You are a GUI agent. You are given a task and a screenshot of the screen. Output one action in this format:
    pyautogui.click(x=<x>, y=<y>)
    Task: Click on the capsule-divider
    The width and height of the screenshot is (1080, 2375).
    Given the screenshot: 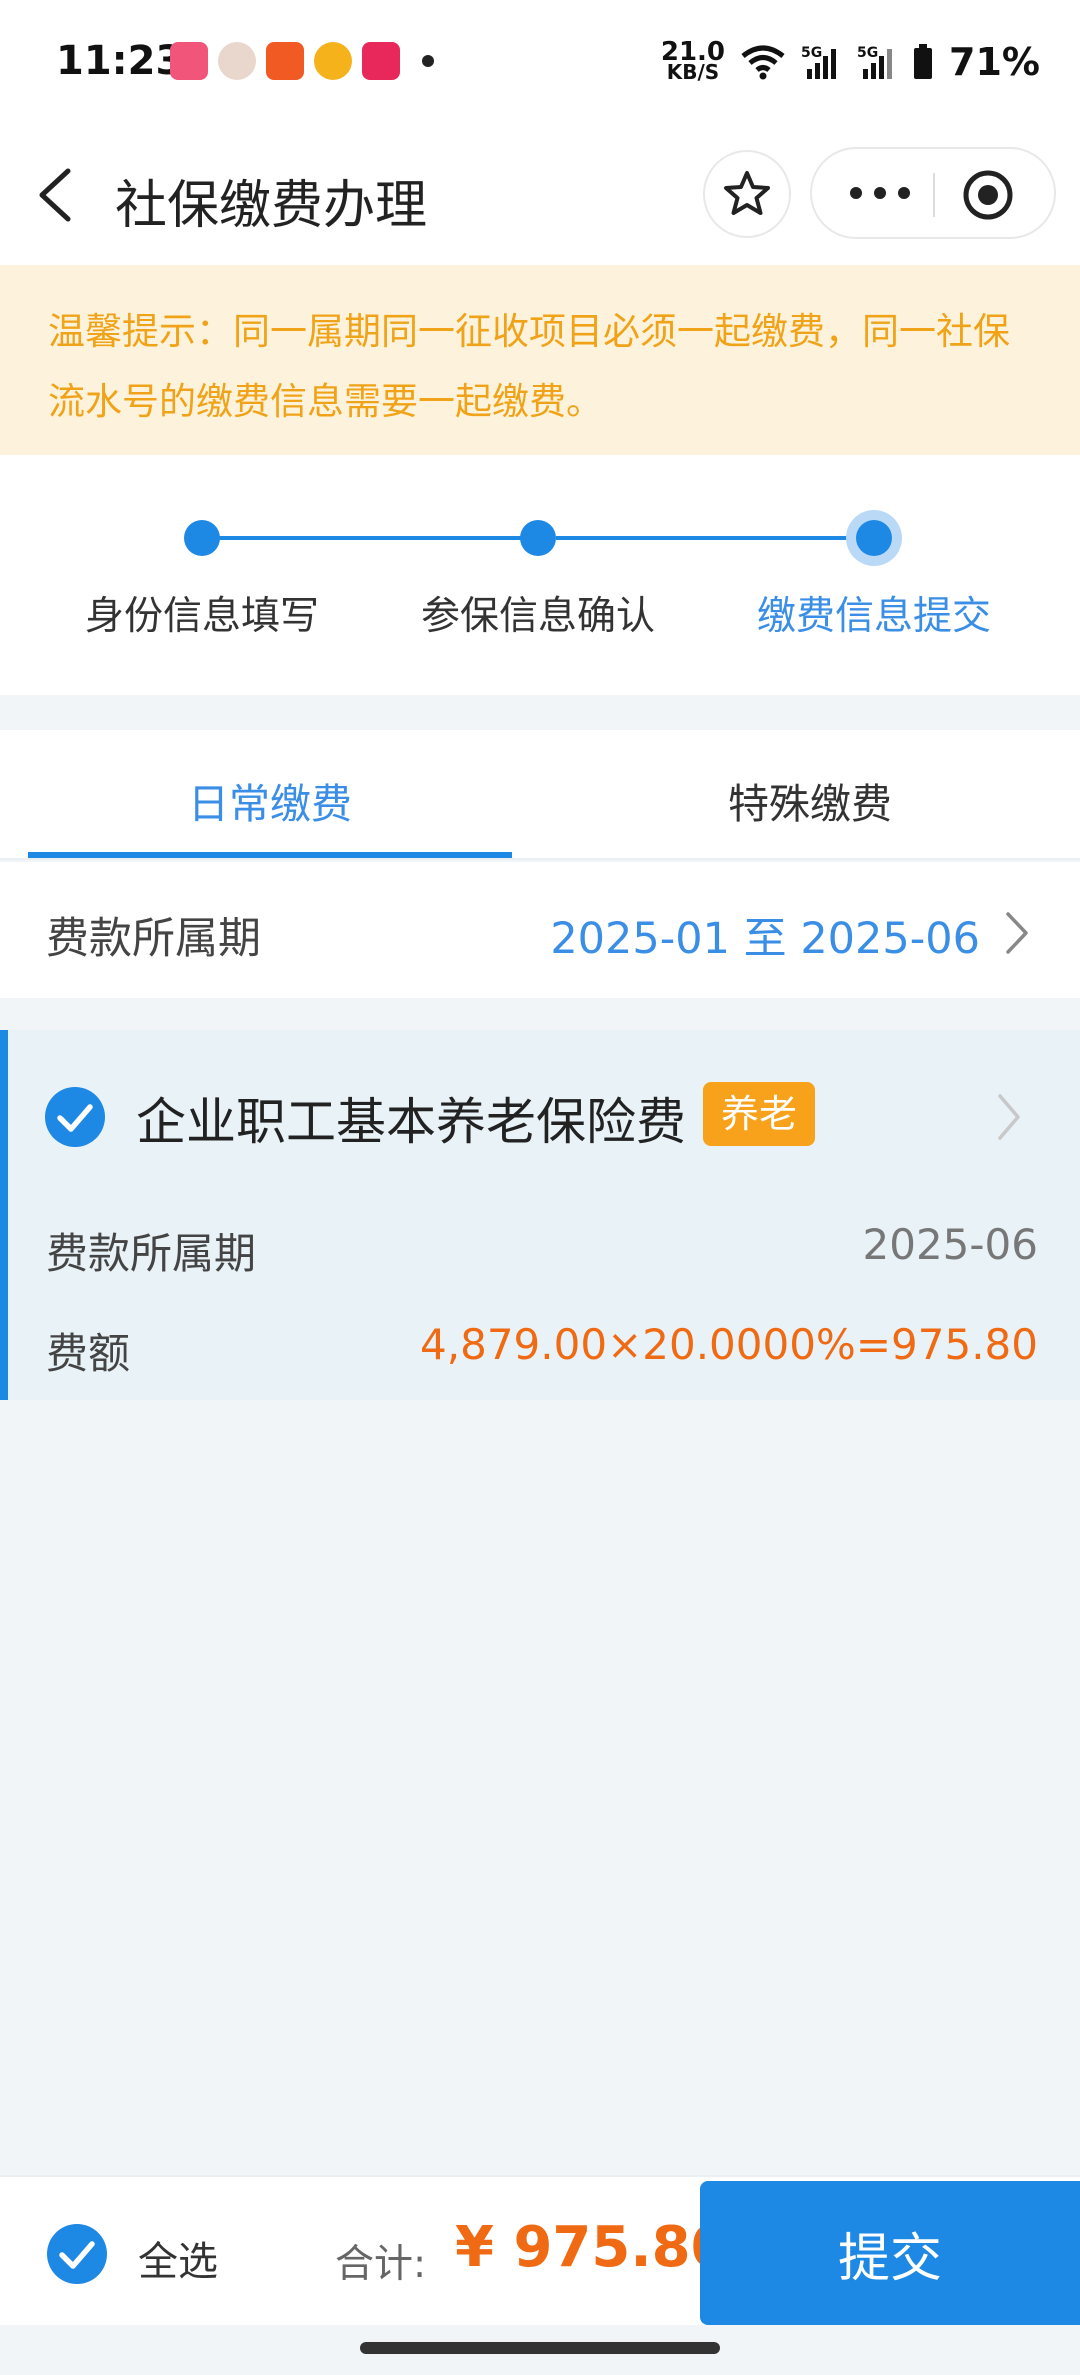 What is the action you would take?
    pyautogui.click(x=934, y=195)
    